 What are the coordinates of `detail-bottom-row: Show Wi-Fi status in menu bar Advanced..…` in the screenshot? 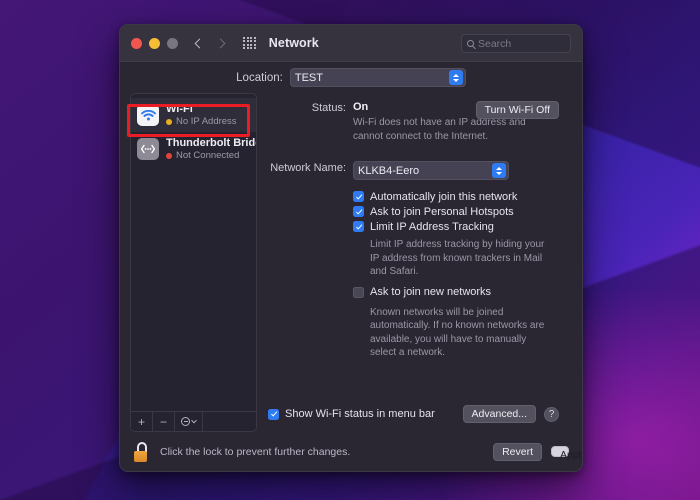 It's located at (420, 418).